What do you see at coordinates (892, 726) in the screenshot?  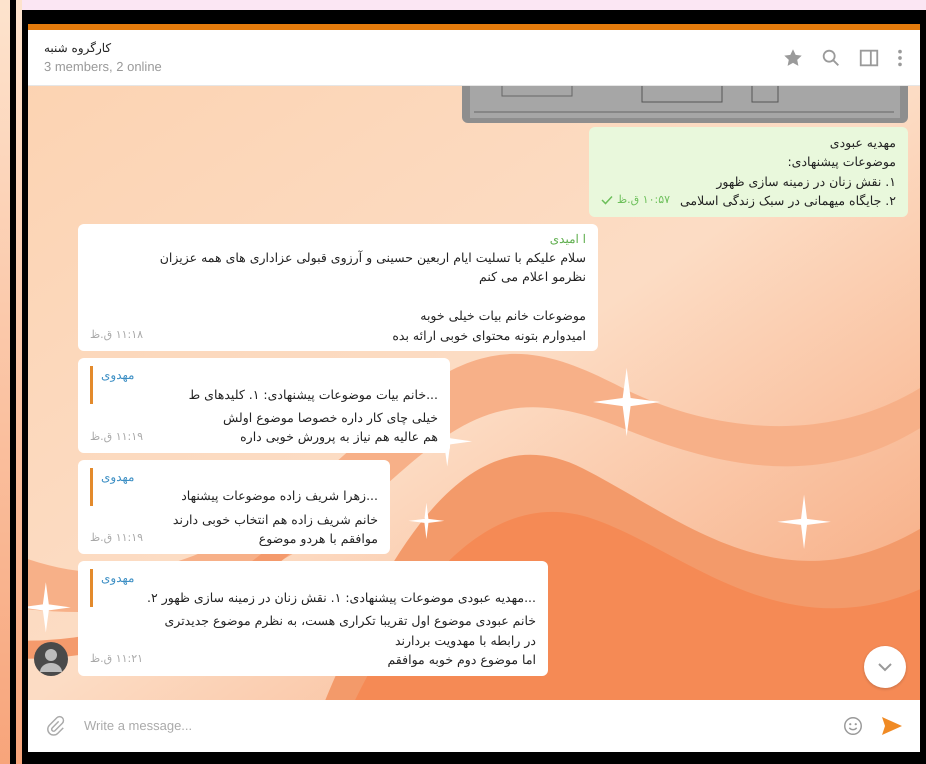 I see `send-icon` at bounding box center [892, 726].